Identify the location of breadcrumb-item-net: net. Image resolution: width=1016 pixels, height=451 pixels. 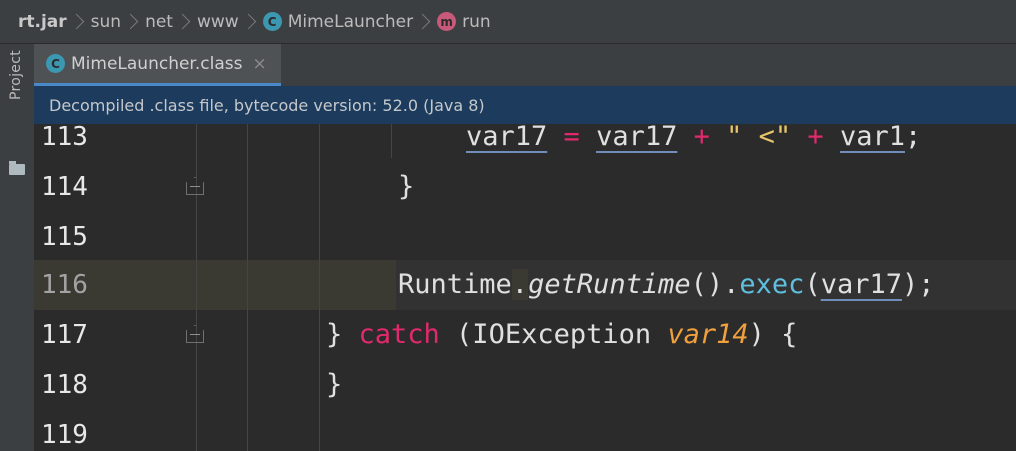
(159, 22).